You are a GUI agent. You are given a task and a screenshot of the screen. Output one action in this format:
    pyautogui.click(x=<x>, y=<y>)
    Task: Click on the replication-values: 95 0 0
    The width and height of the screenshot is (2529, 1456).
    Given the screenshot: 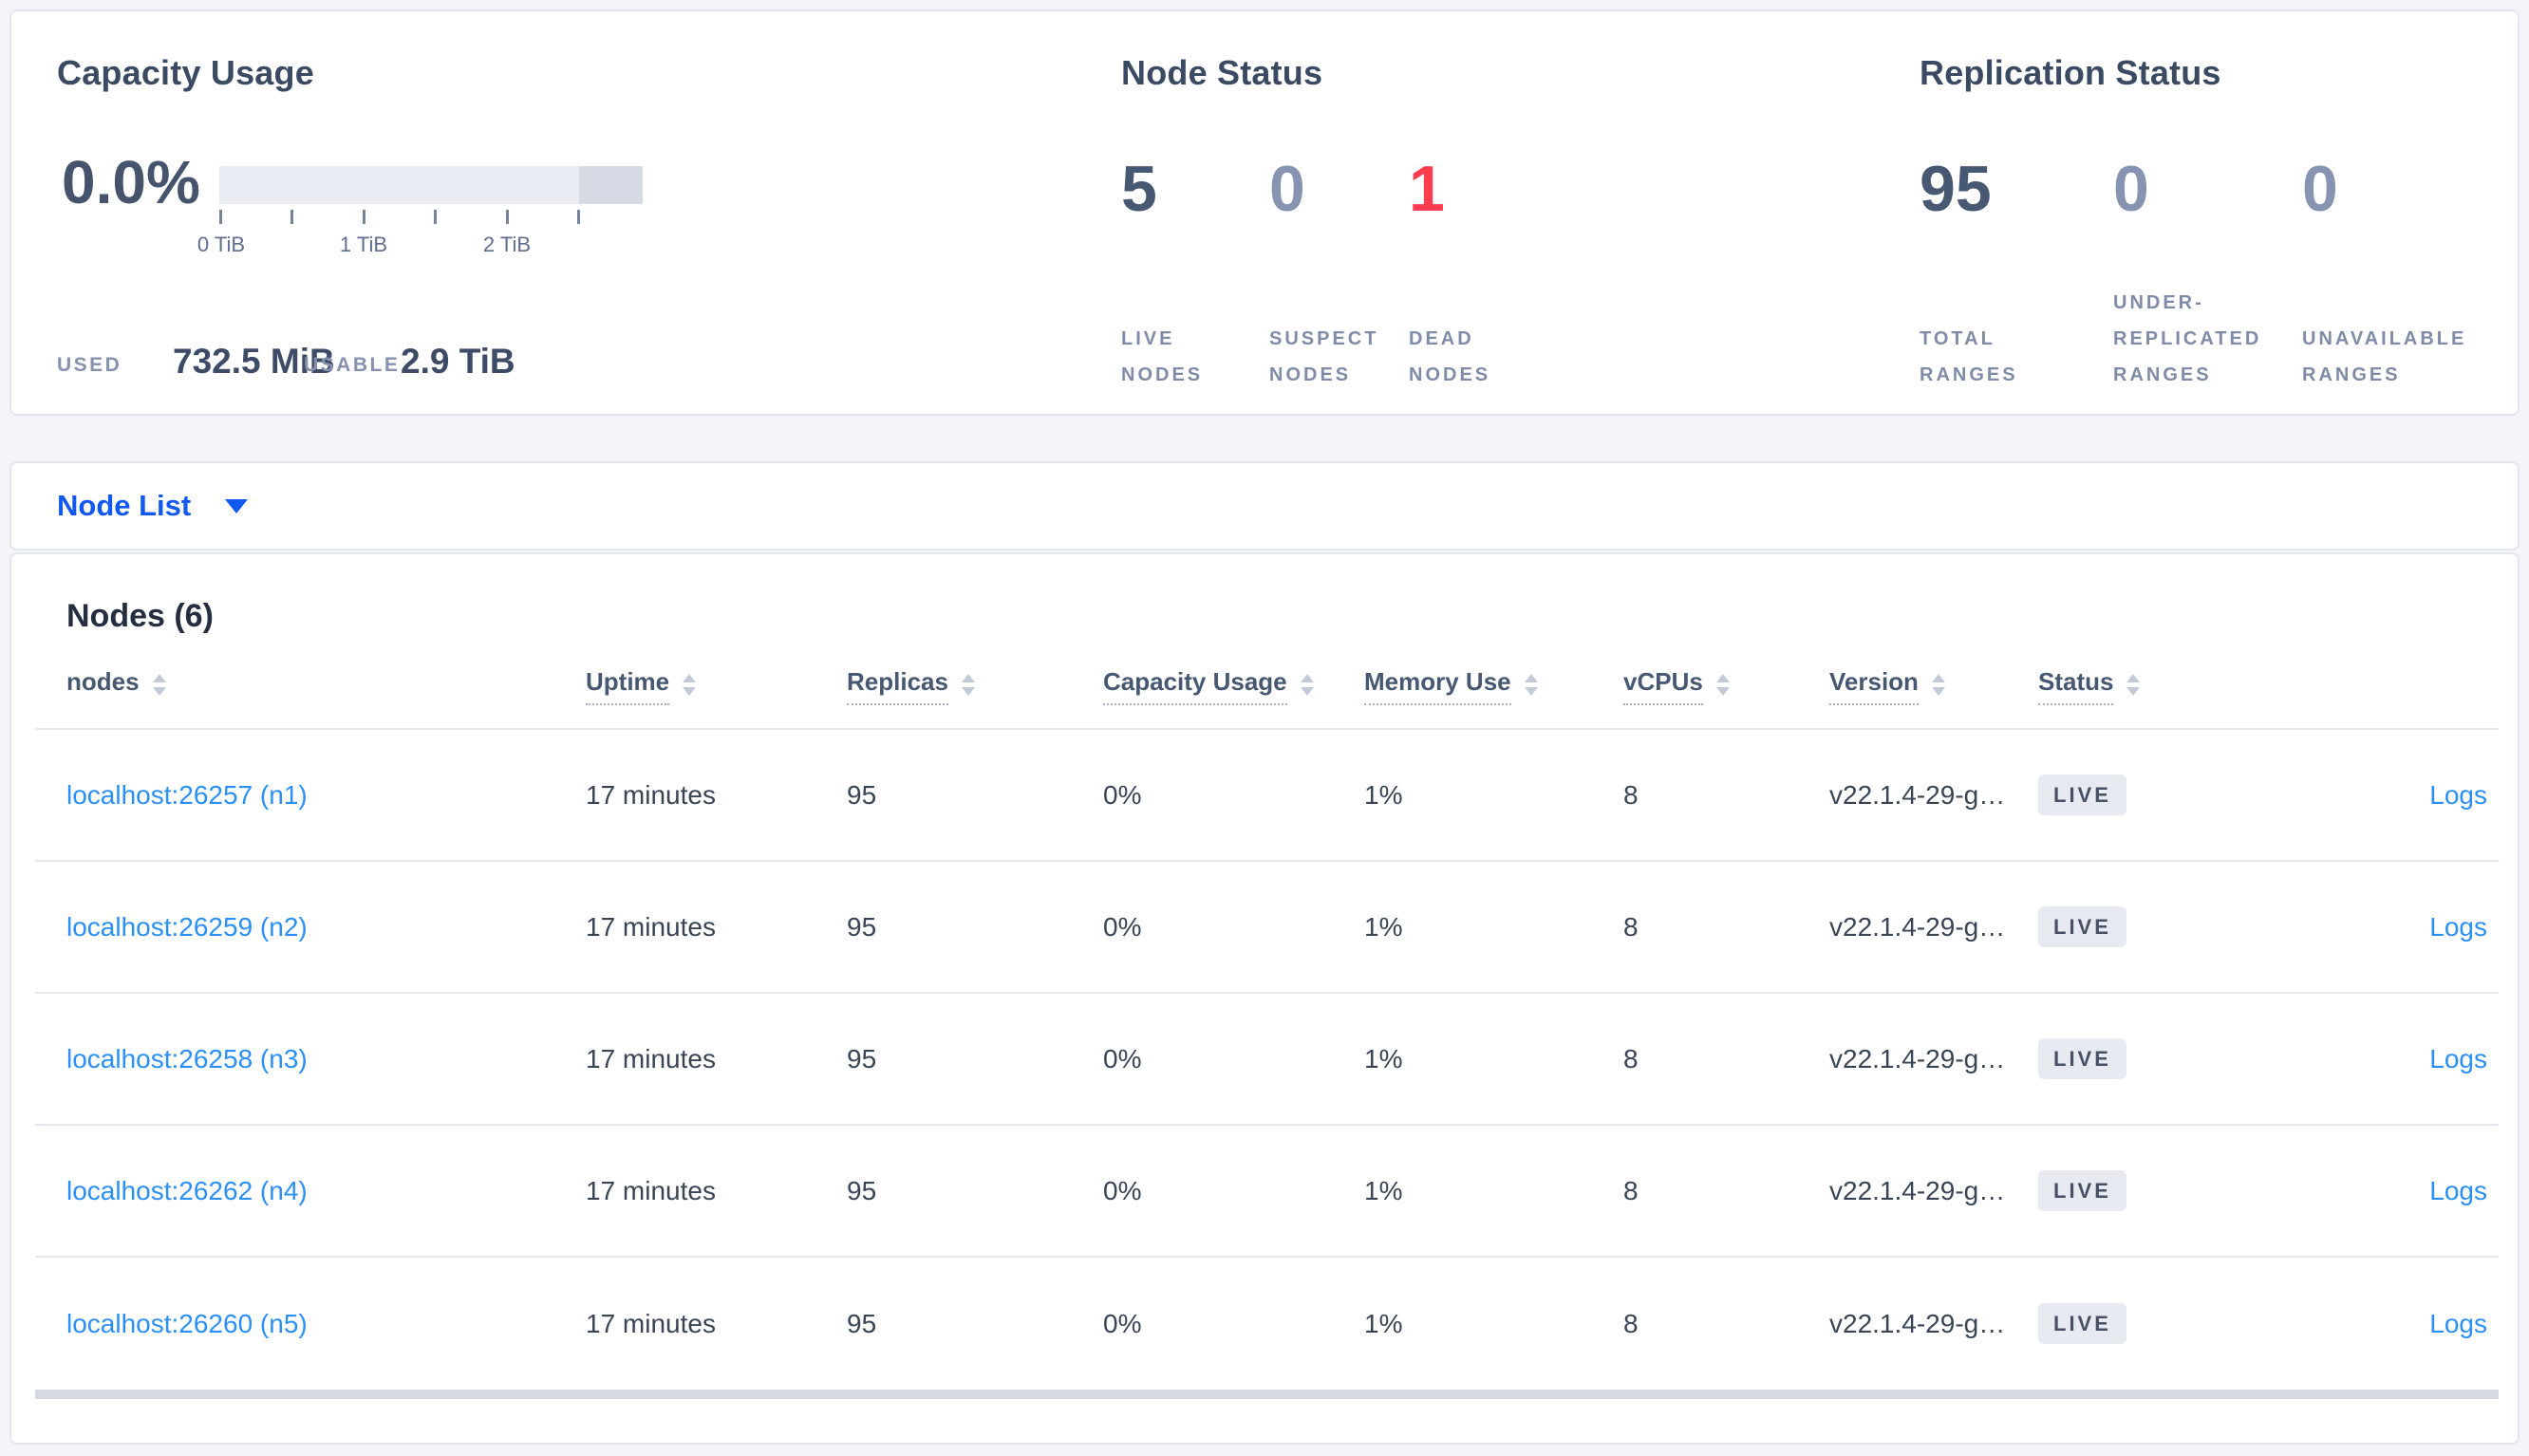 What is the action you would take?
    pyautogui.click(x=2224, y=189)
    